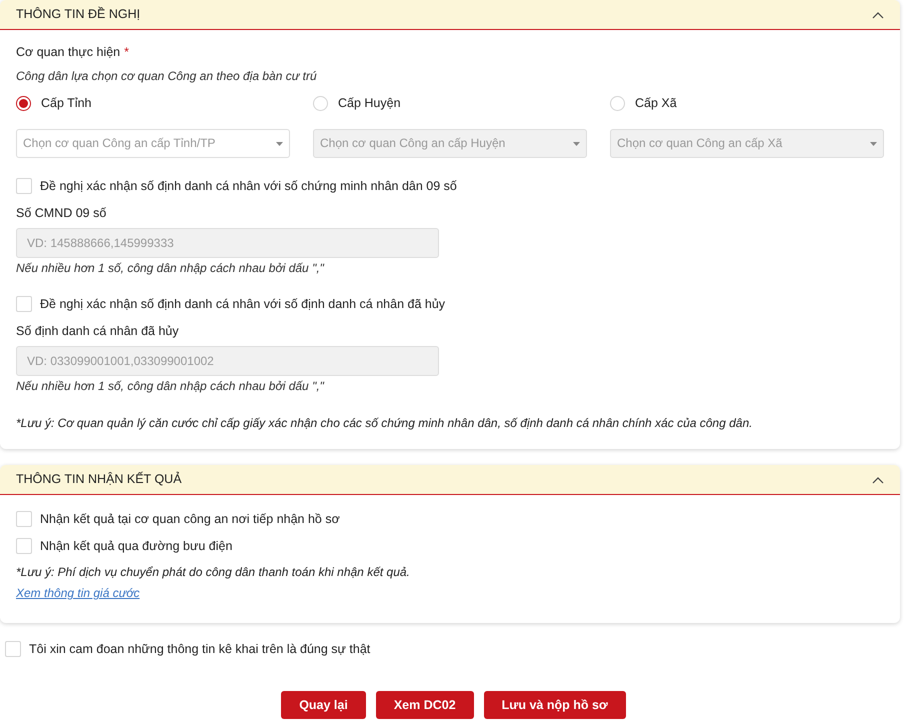 This screenshot has width=907, height=727. I want to click on radio-label: Cấp Tỉnh, so click(66, 103).